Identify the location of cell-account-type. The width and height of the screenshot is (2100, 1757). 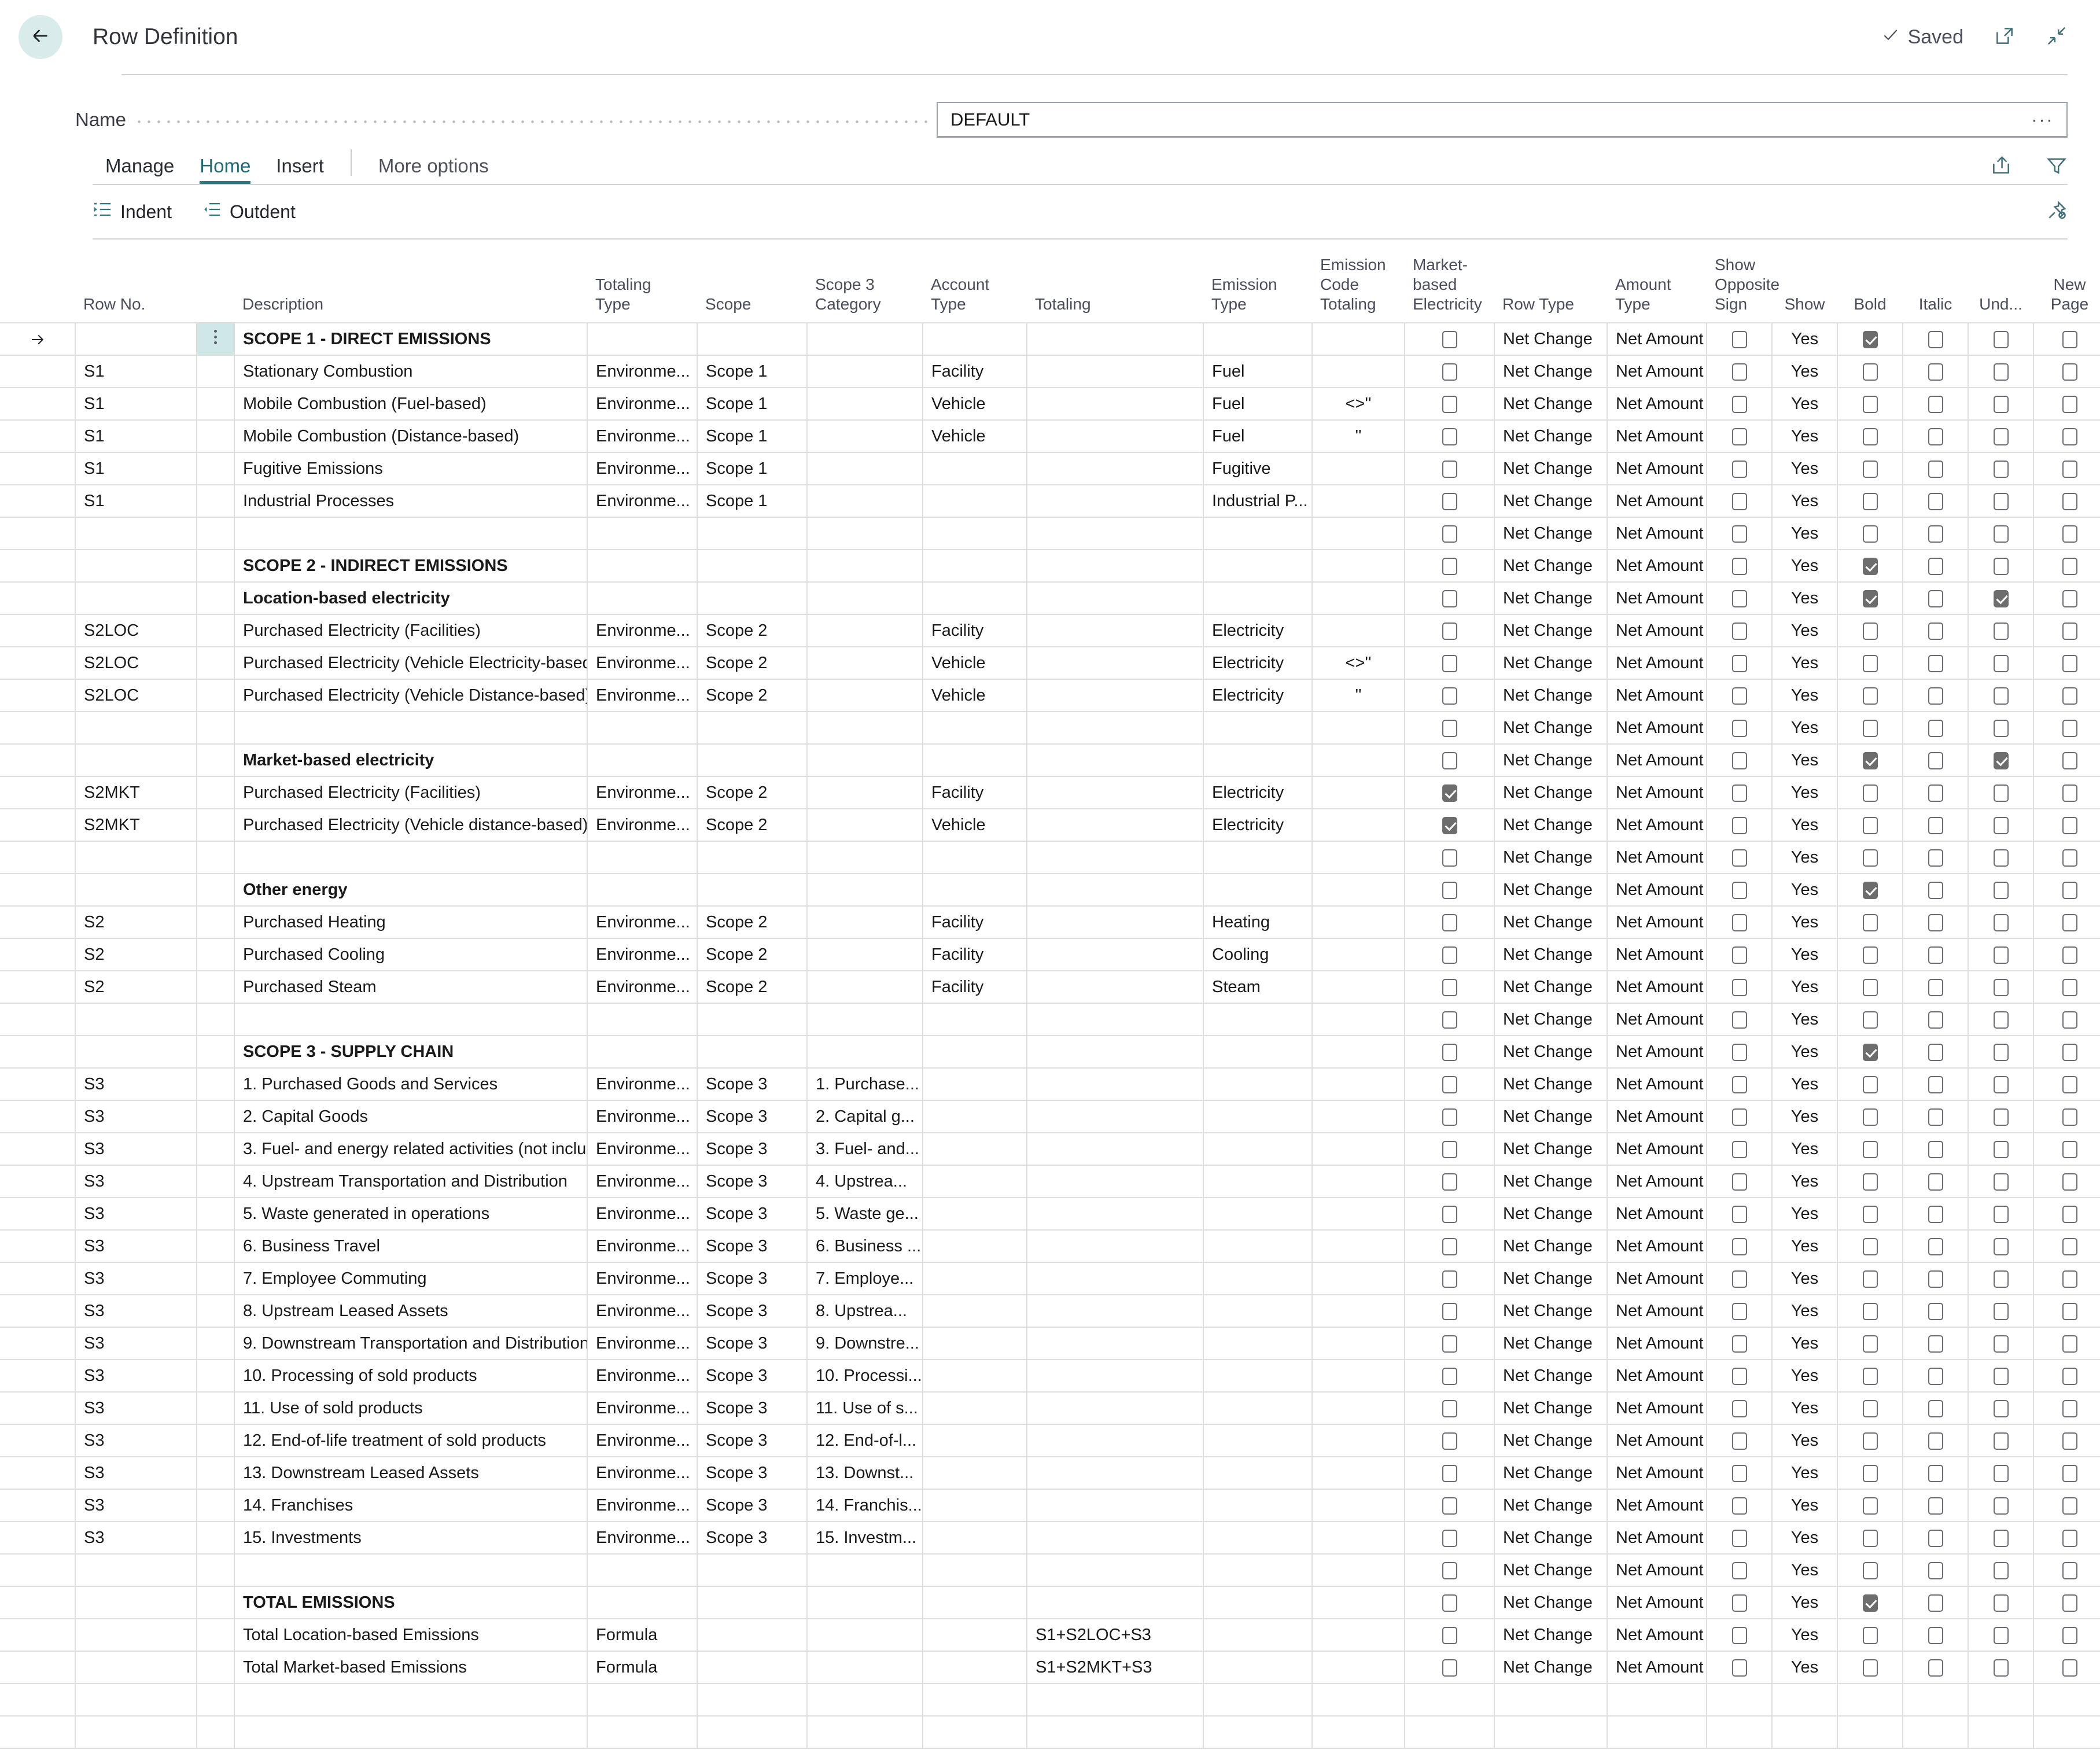
(975, 566).